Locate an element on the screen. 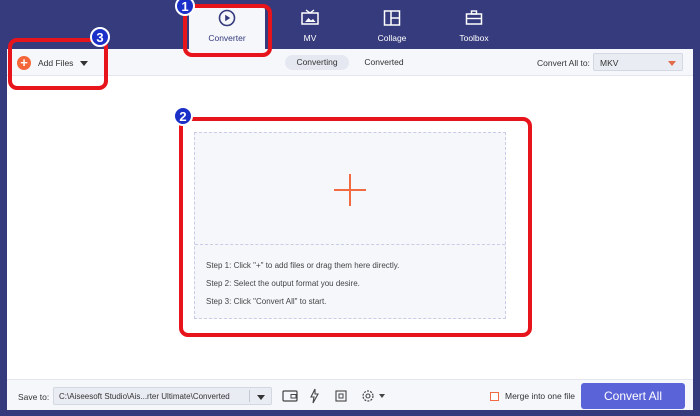  segment-converted: Converted is located at coordinates (384, 62).